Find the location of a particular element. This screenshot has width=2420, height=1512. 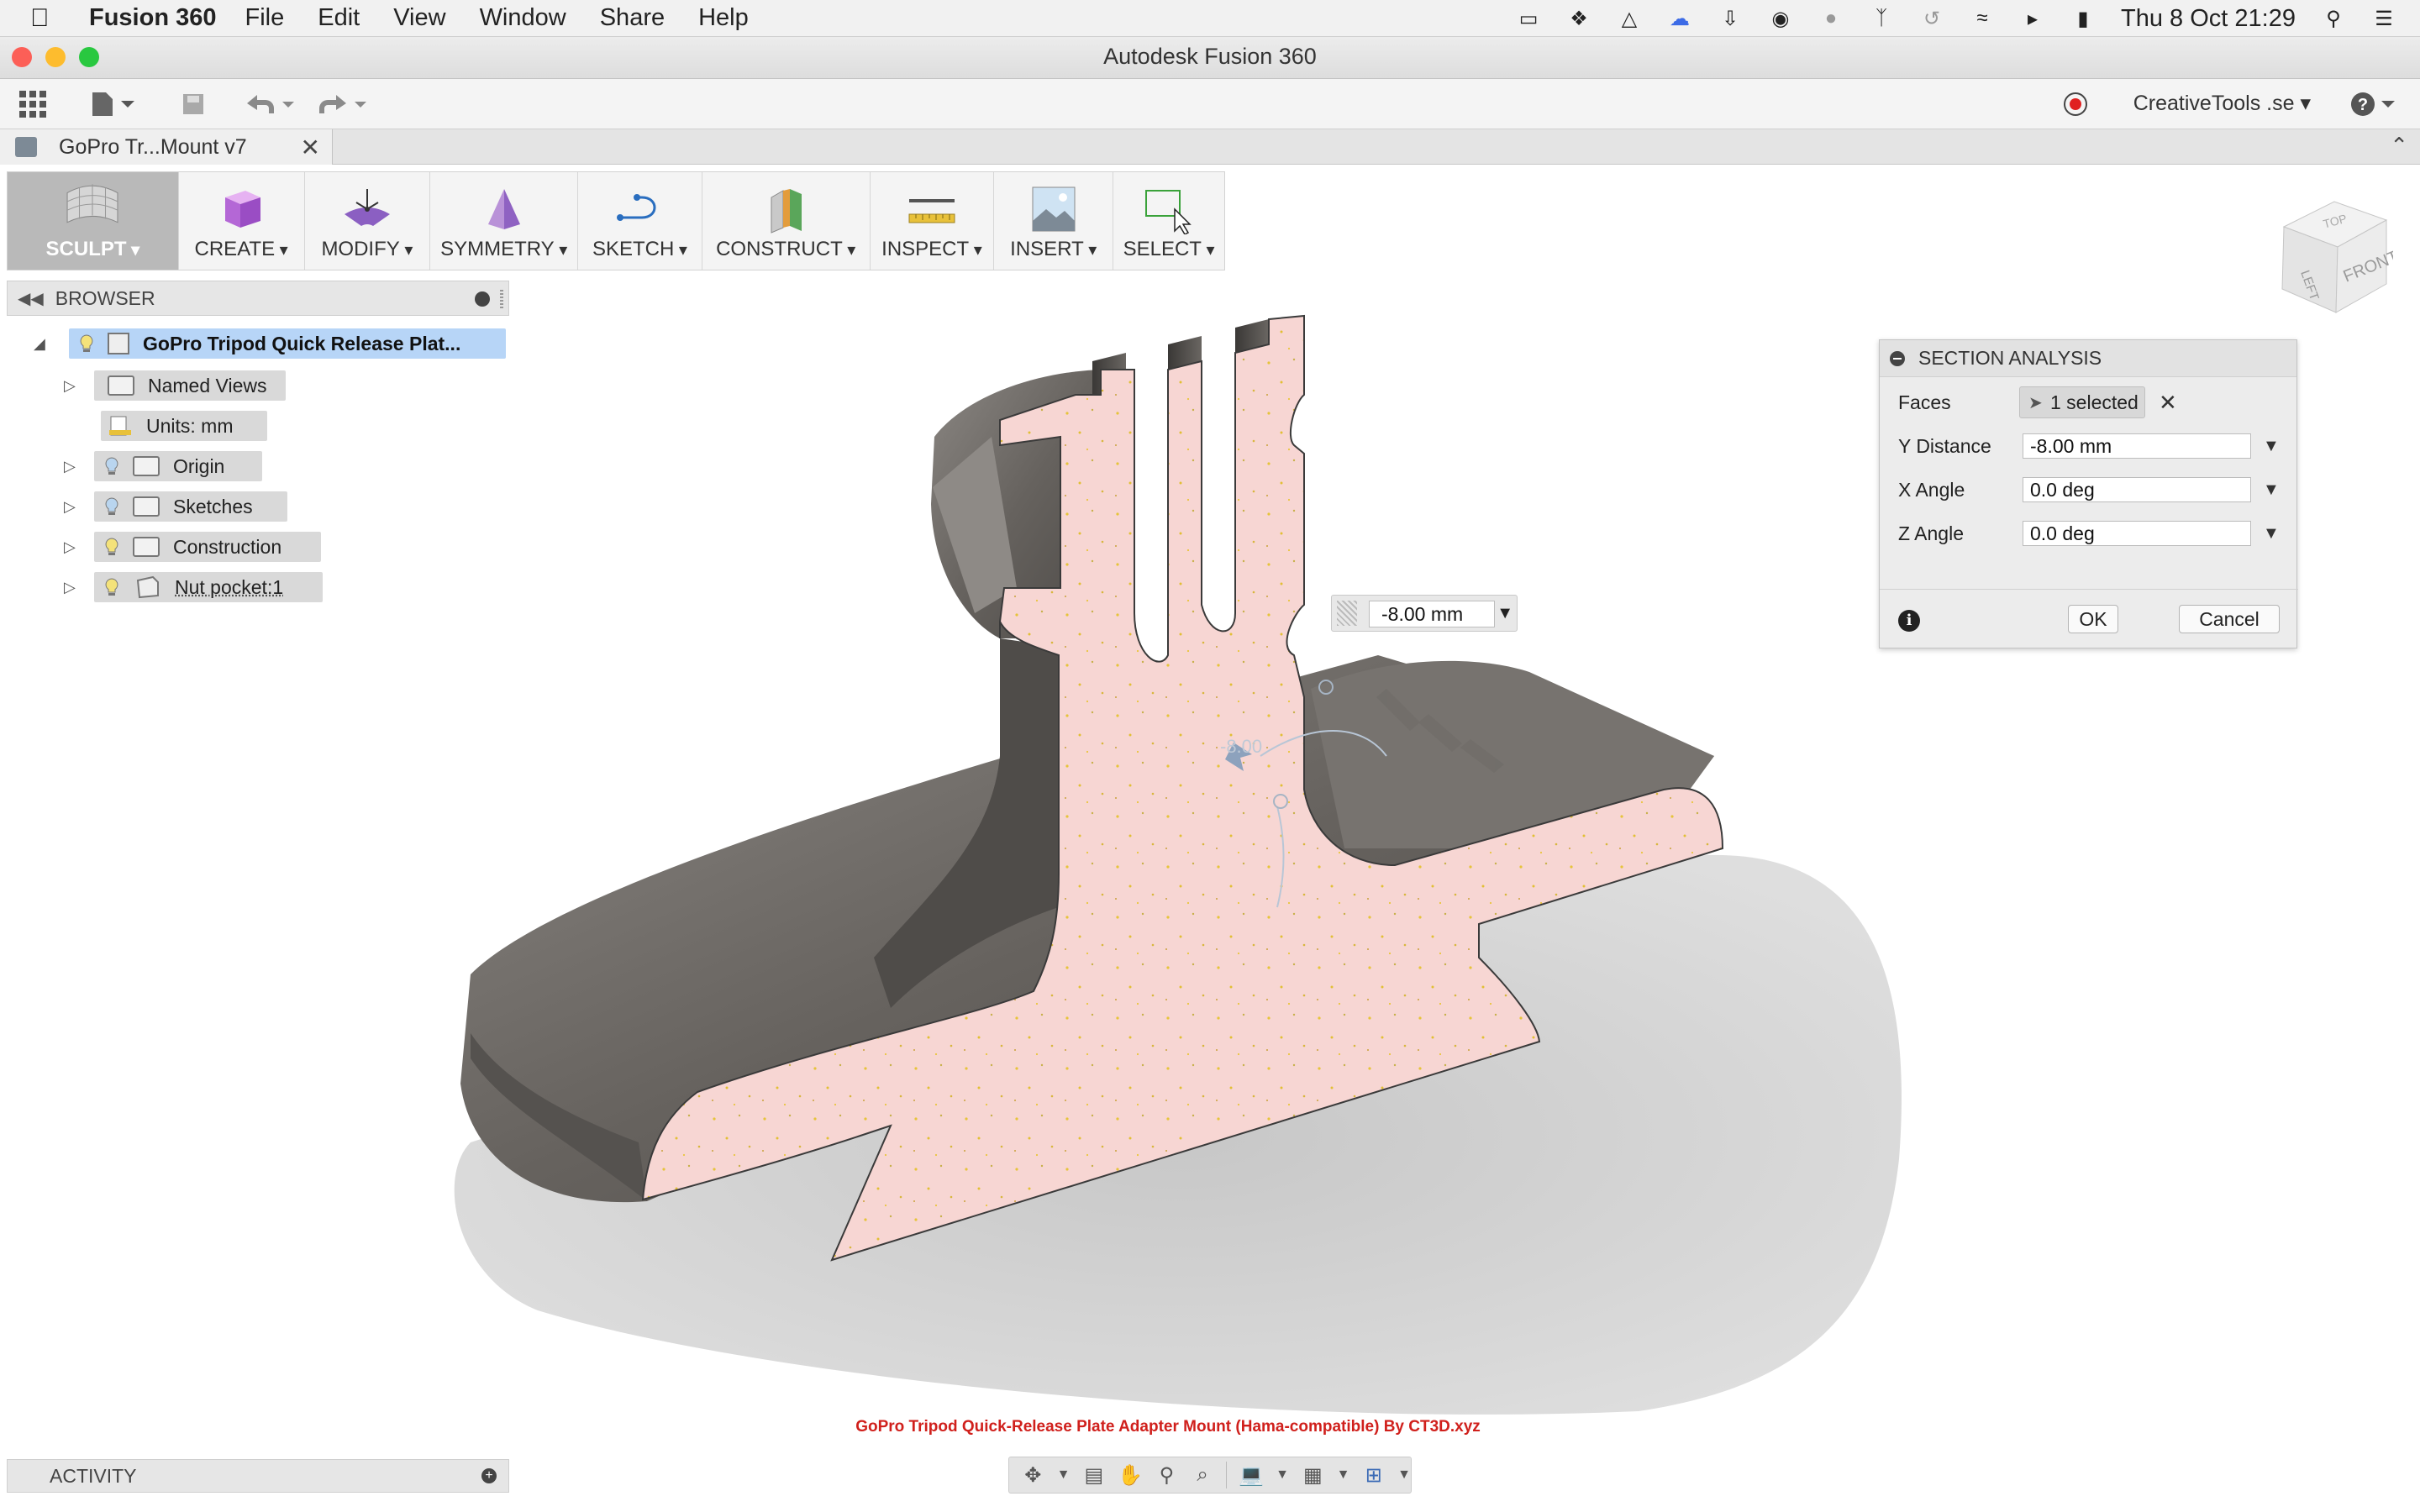

display-settings-icon: 💻 is located at coordinates (1252, 1475).